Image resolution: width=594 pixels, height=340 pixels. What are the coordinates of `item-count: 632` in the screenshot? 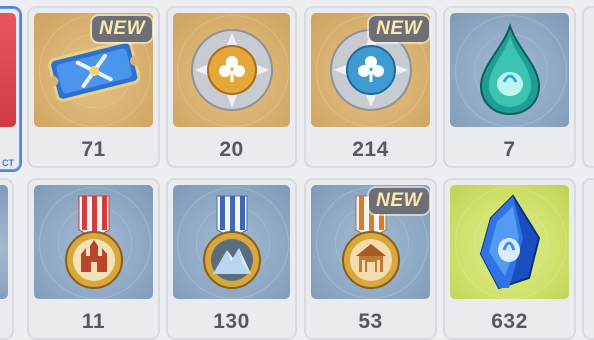 It's located at (509, 321).